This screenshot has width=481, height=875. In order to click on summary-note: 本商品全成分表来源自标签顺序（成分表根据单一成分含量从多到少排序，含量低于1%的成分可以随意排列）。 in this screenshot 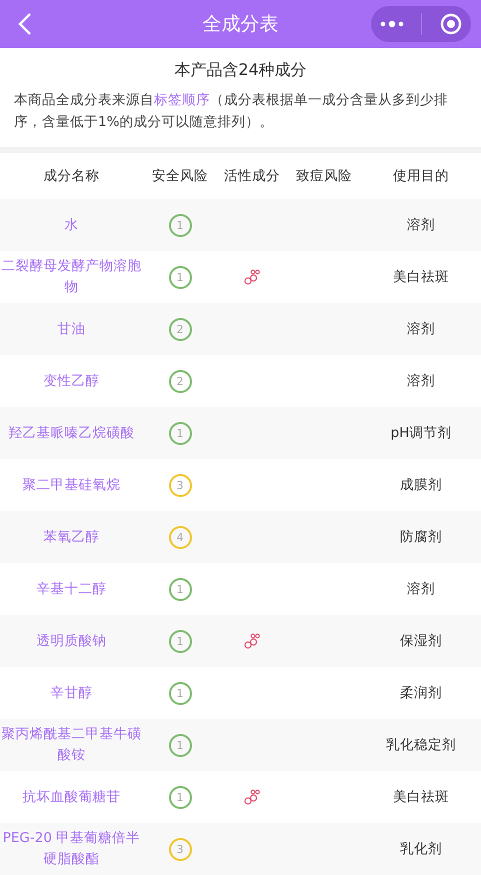, I will do `click(231, 111)`.